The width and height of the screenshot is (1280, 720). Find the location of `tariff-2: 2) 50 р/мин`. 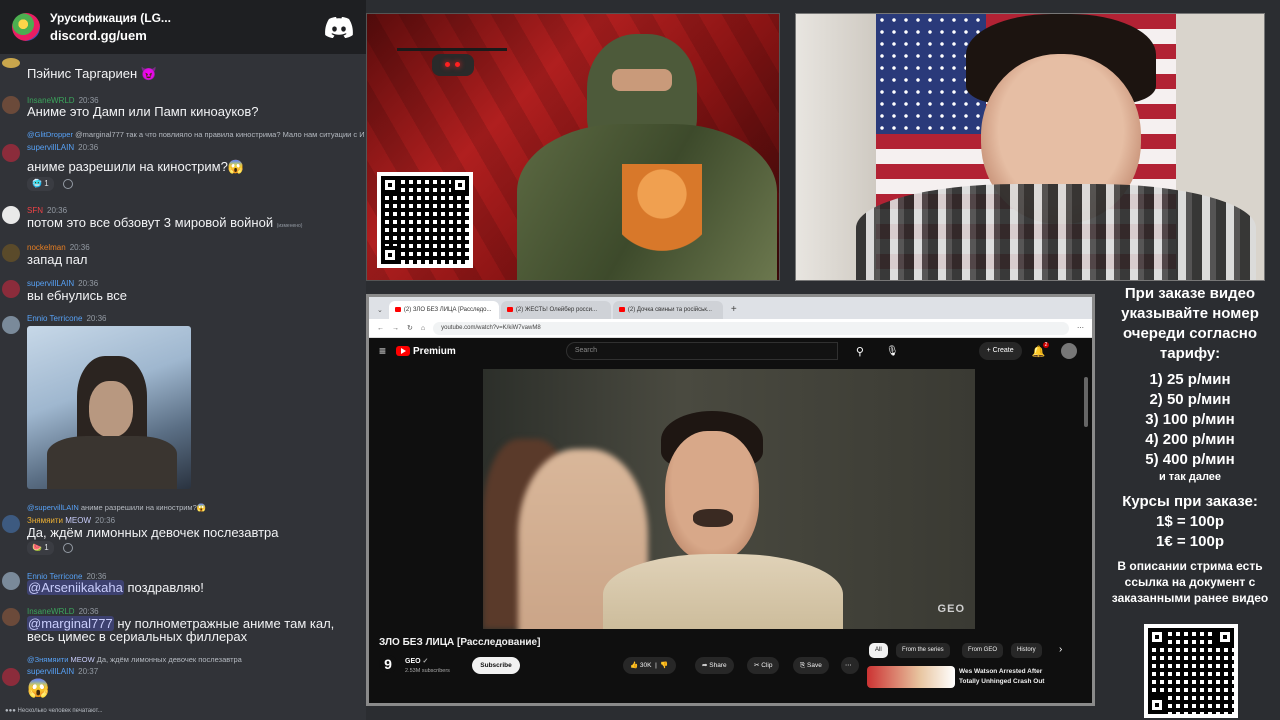

tariff-2: 2) 50 р/мин is located at coordinates (1190, 399).